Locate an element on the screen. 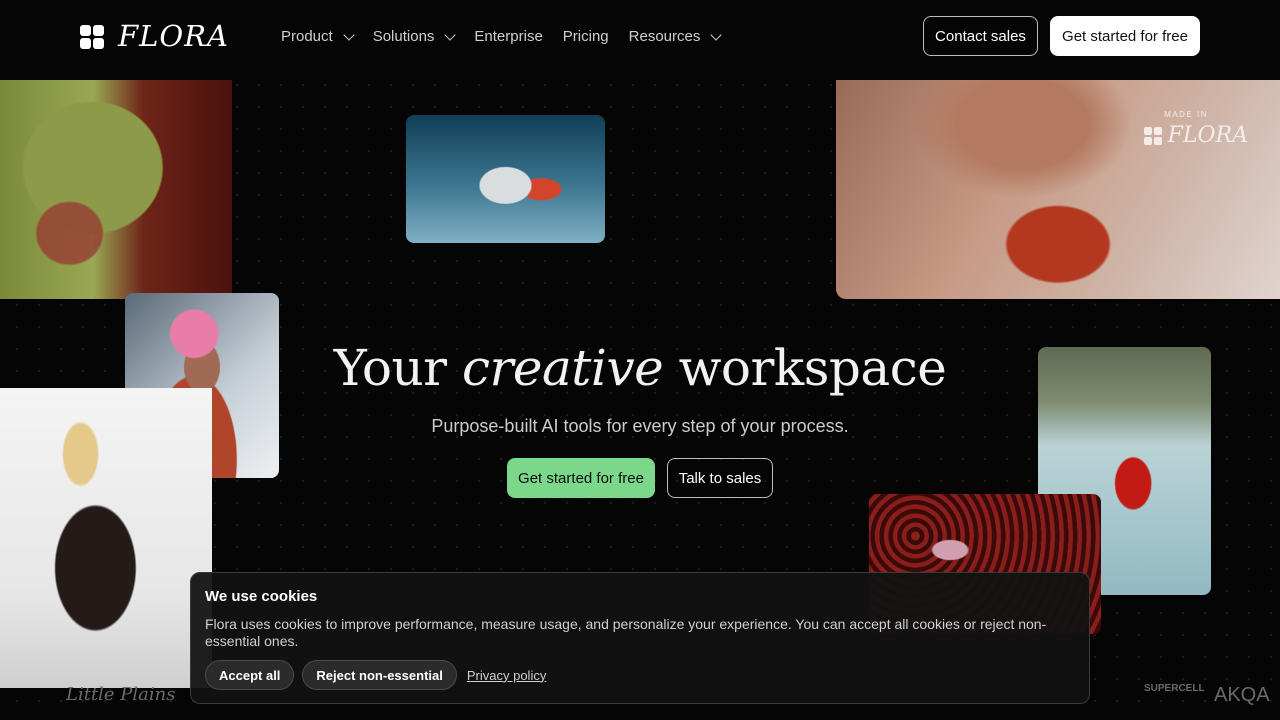 This screenshot has height=720, width=1280. menu-label: Product is located at coordinates (307, 36).